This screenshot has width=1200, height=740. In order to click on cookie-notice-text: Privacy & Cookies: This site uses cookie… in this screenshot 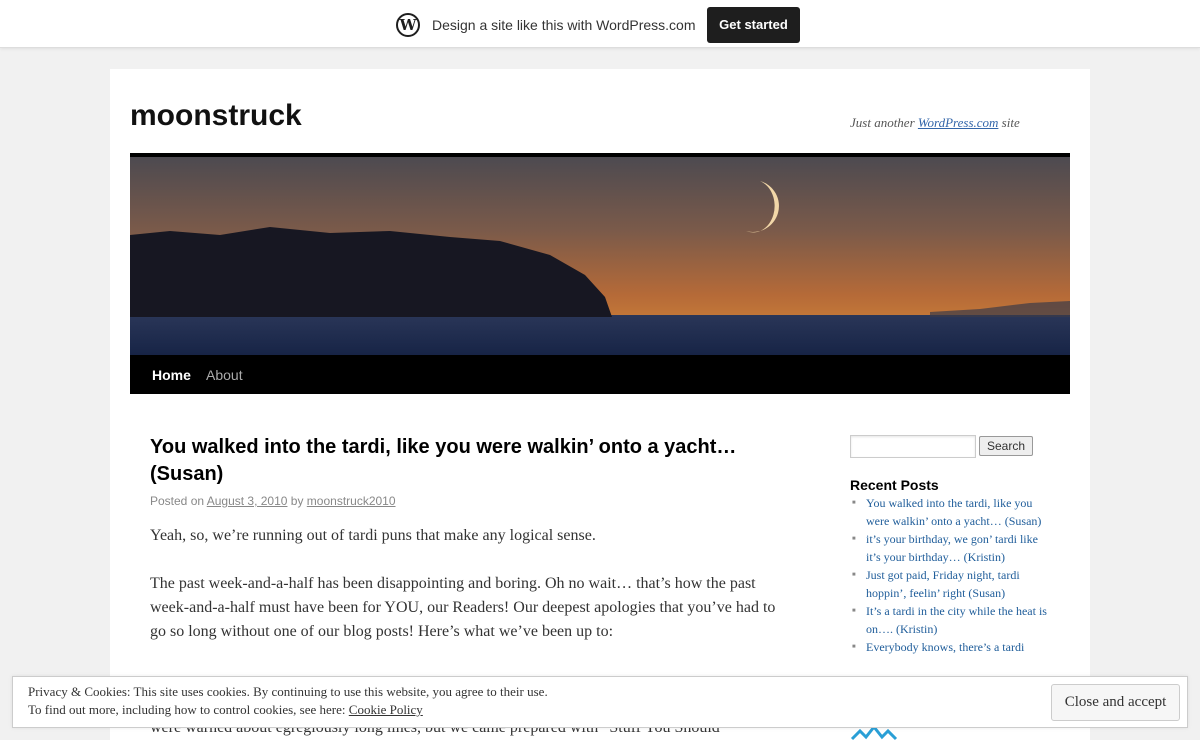, I will do `click(288, 691)`.